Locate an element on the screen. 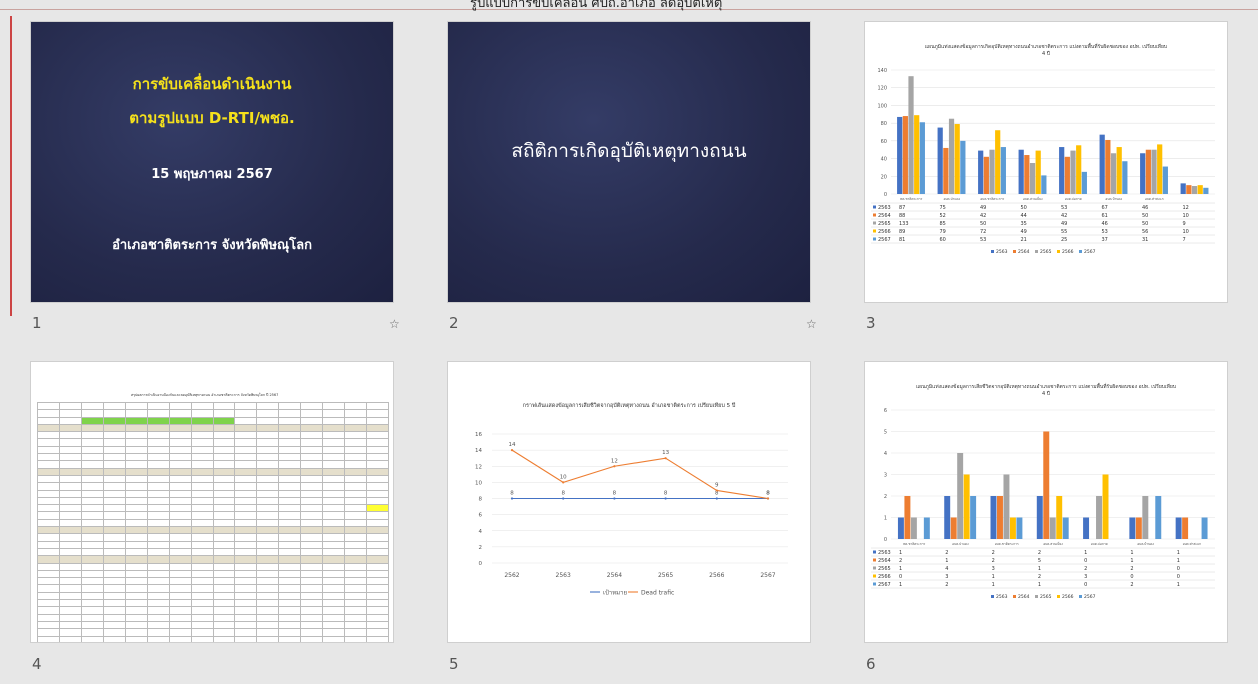  table-cell-value: 37 is located at coordinates (1105, 240).